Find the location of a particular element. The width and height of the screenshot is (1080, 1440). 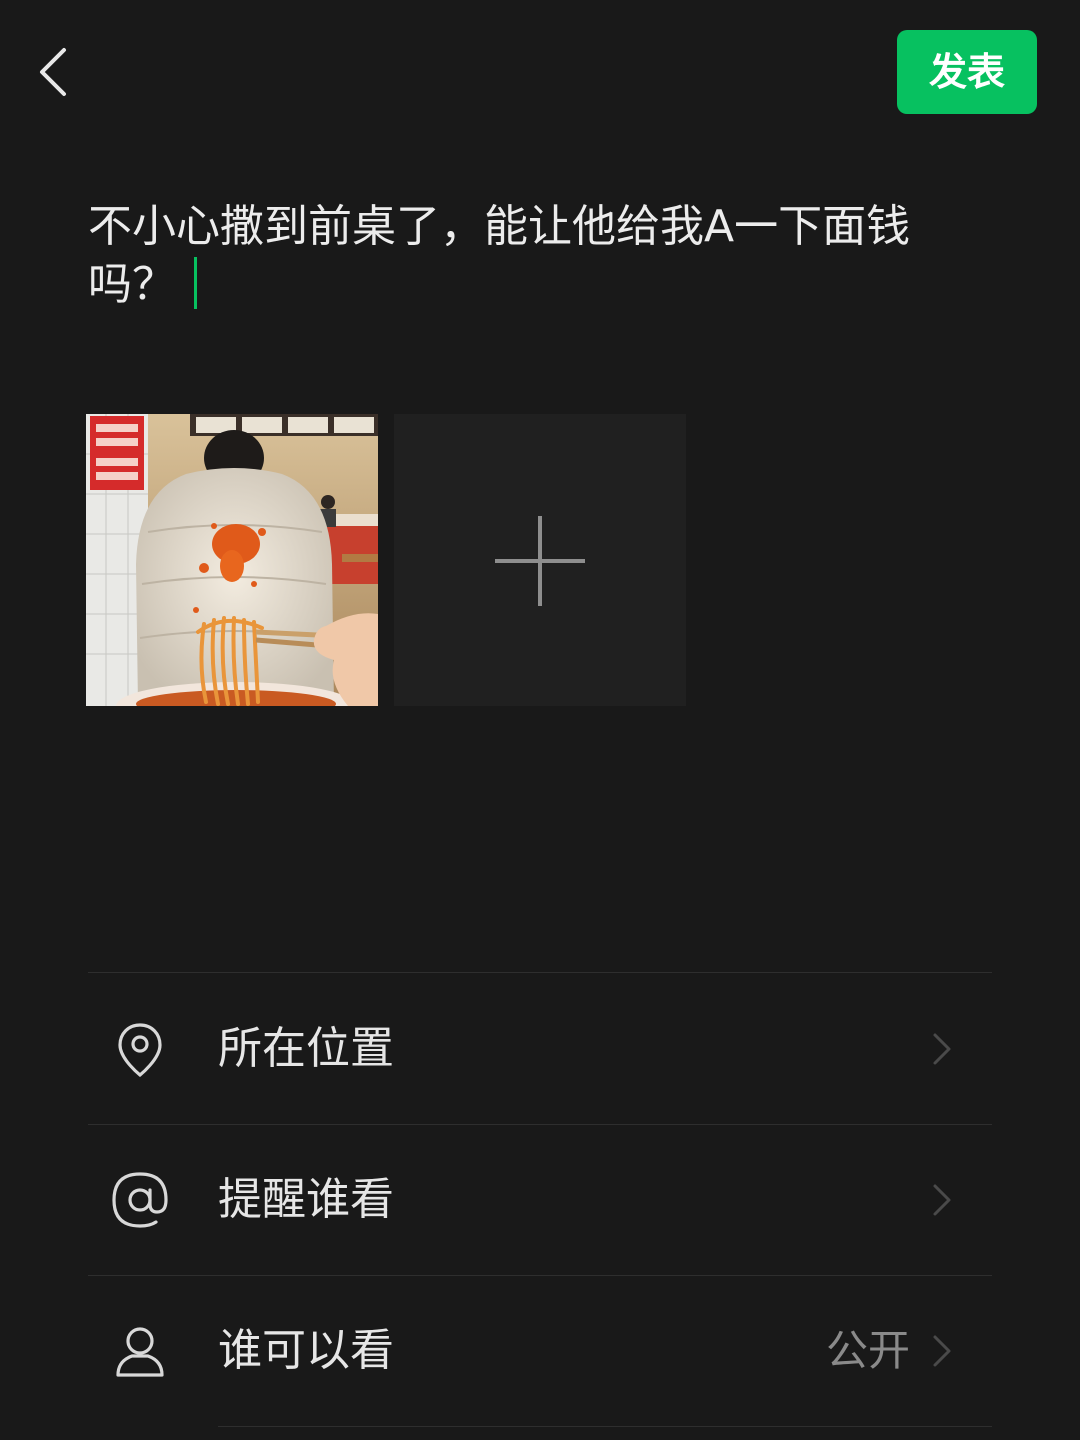

option-row-location: 所在位置 is located at coordinates (540, 1049).